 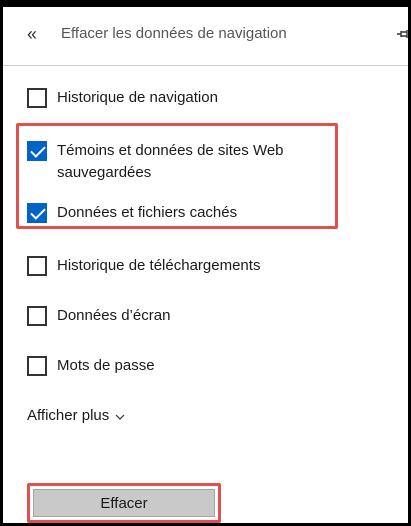 What do you see at coordinates (120, 417) in the screenshot?
I see `chevron-down-icon` at bounding box center [120, 417].